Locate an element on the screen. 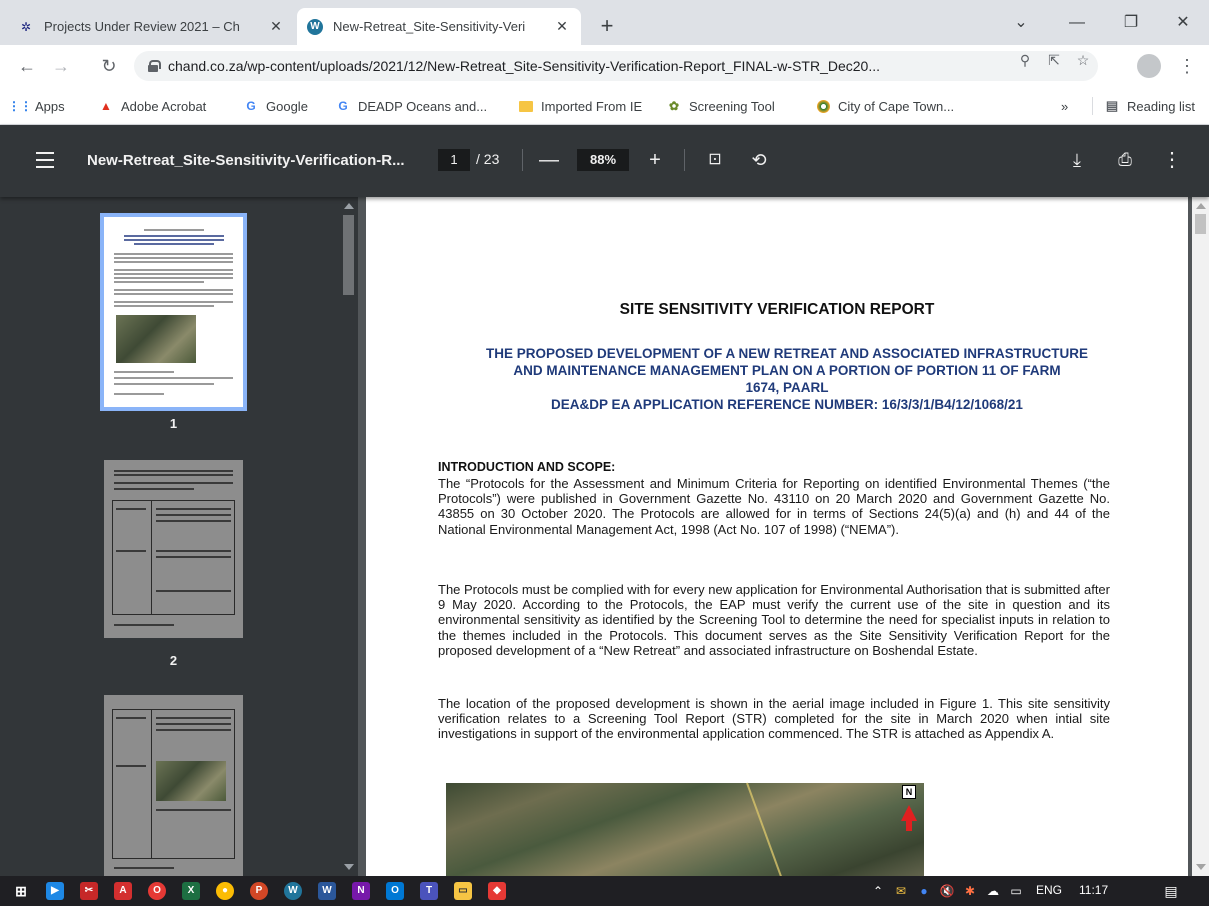 Image resolution: width=1209 pixels, height=906 pixels. network-icon: ▭ is located at coordinates (1016, 891).